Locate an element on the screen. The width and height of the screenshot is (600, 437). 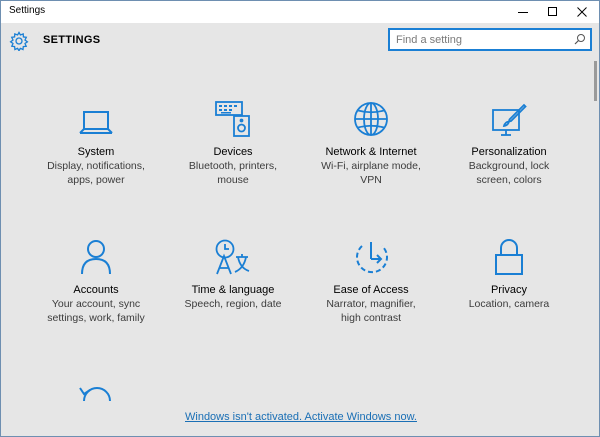
personalization-icon is located at coordinates (509, 119).